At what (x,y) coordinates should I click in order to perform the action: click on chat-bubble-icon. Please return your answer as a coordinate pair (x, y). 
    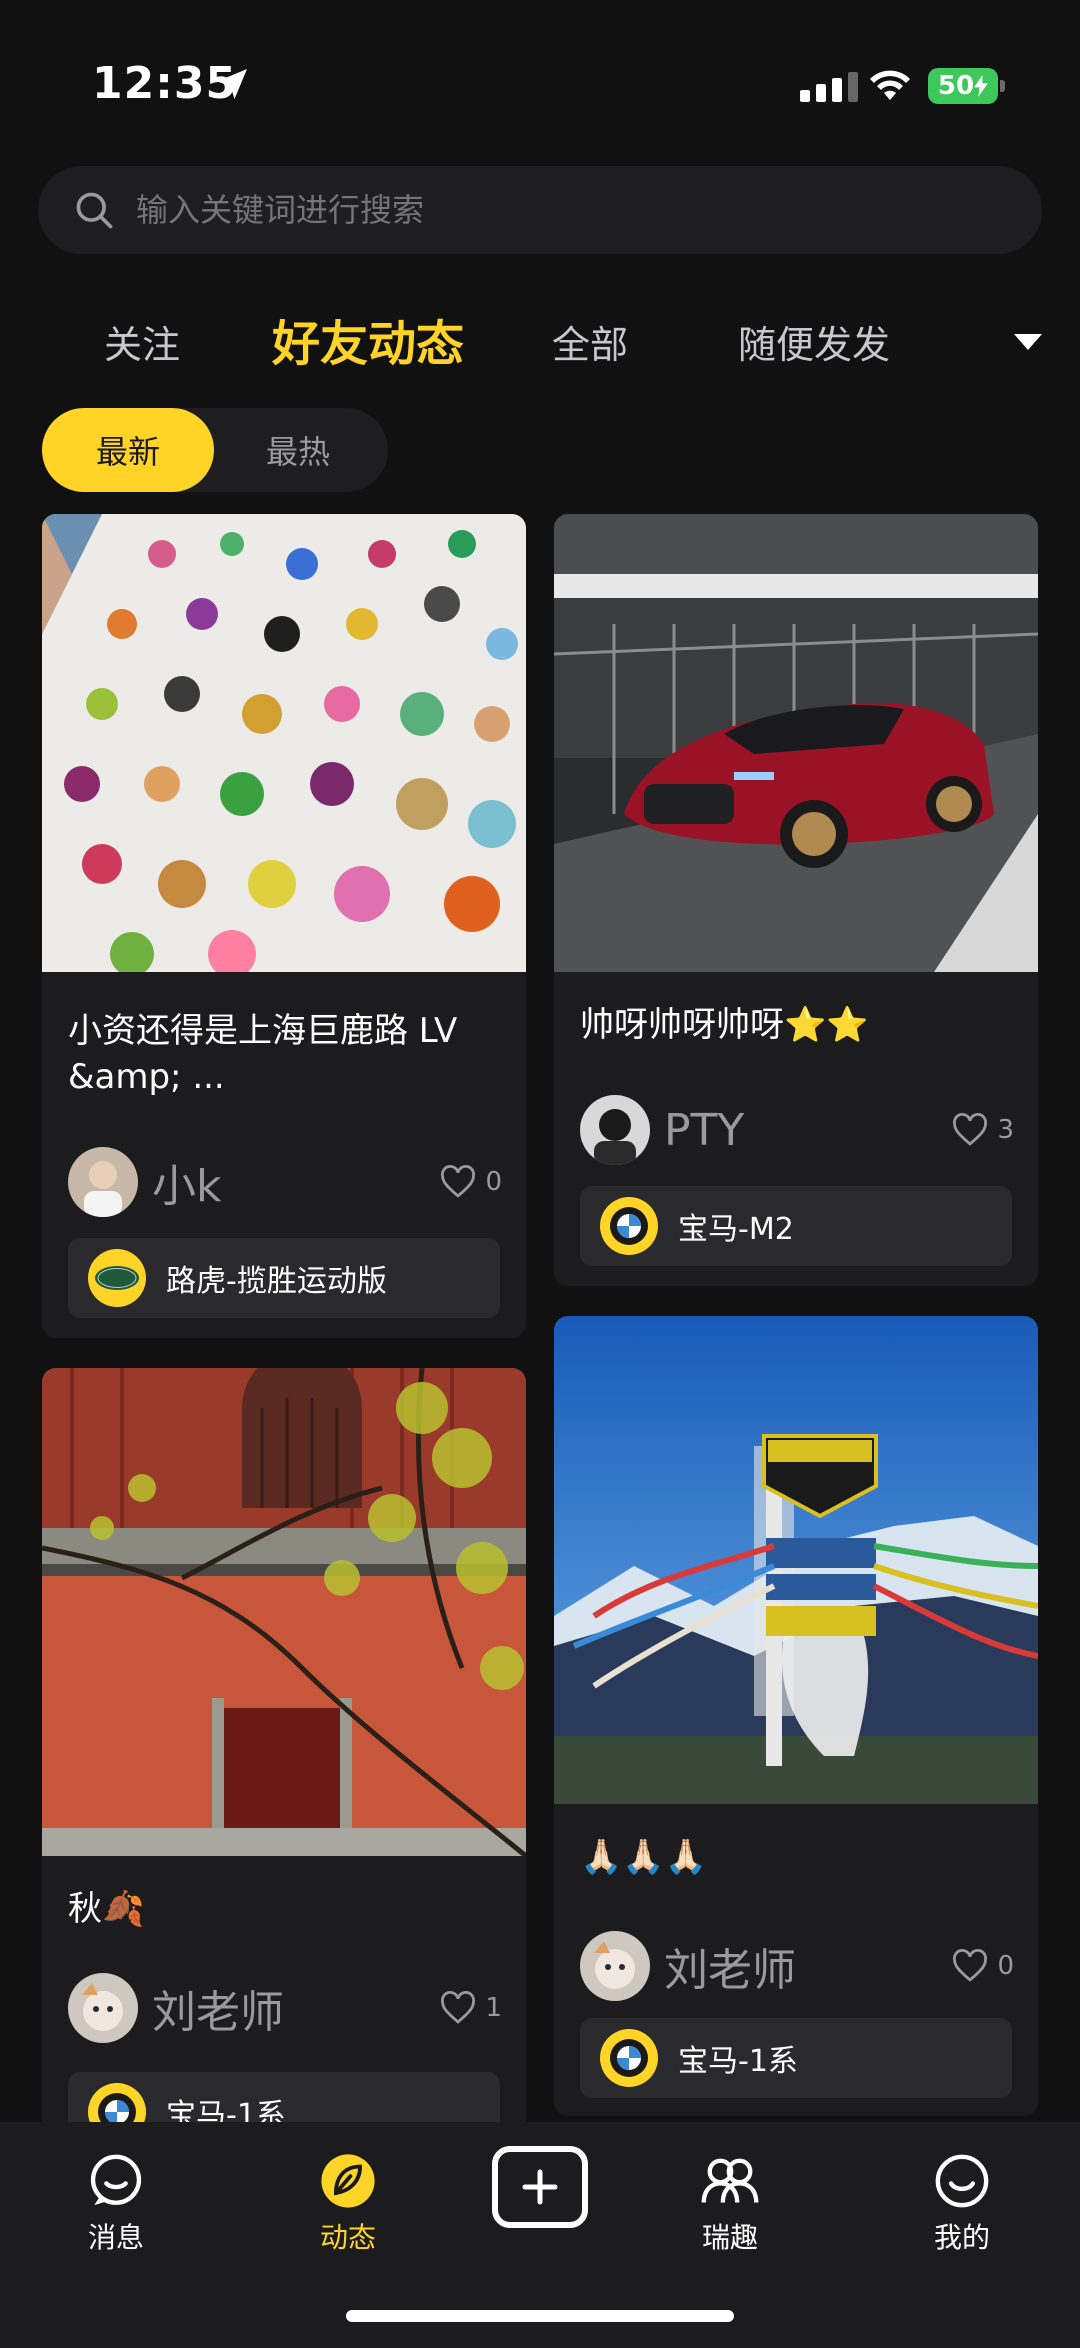
    Looking at the image, I should click on (116, 2180).